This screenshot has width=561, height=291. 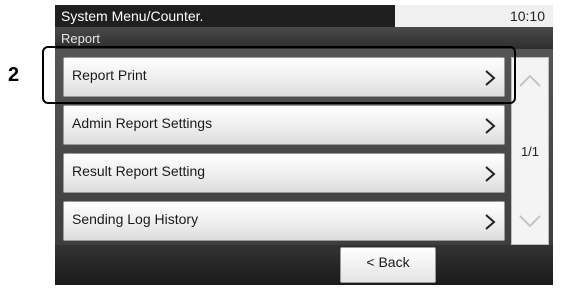 What do you see at coordinates (388, 265) in the screenshot?
I see `back-button: < Back` at bounding box center [388, 265].